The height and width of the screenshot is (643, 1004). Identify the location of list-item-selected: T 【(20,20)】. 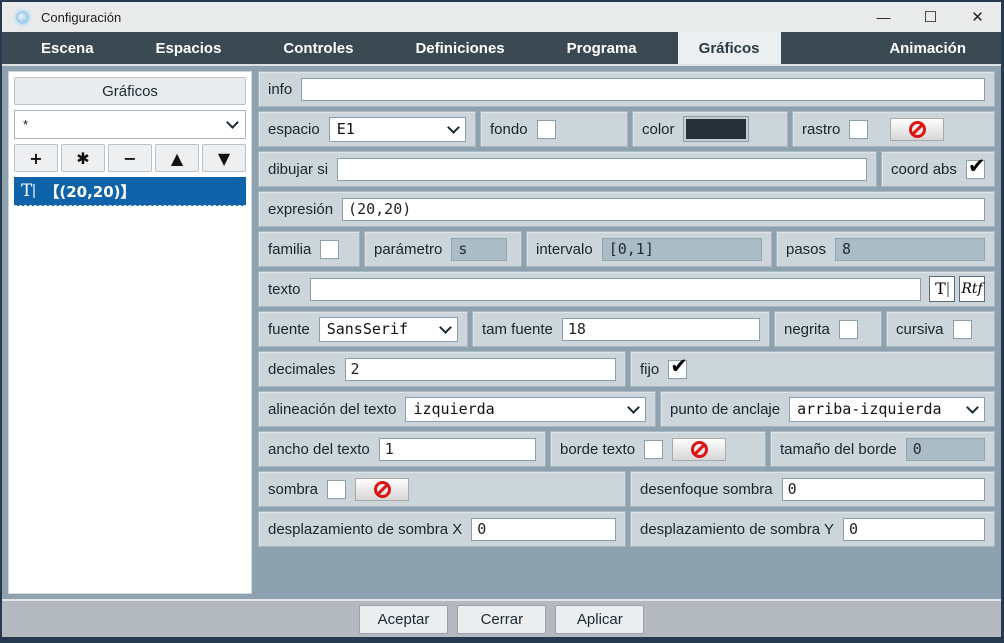
(130, 191).